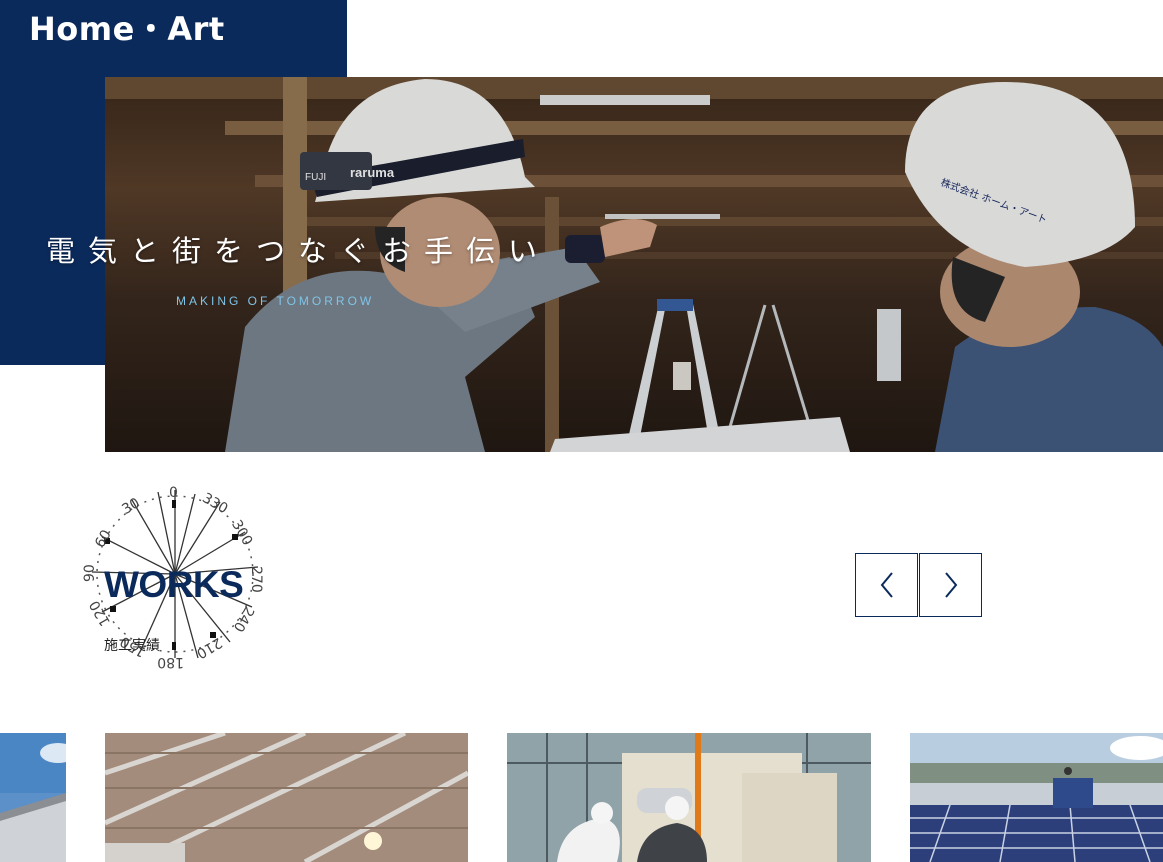 This screenshot has height=862, width=1163. I want to click on chevron-left-icon, so click(886, 585).